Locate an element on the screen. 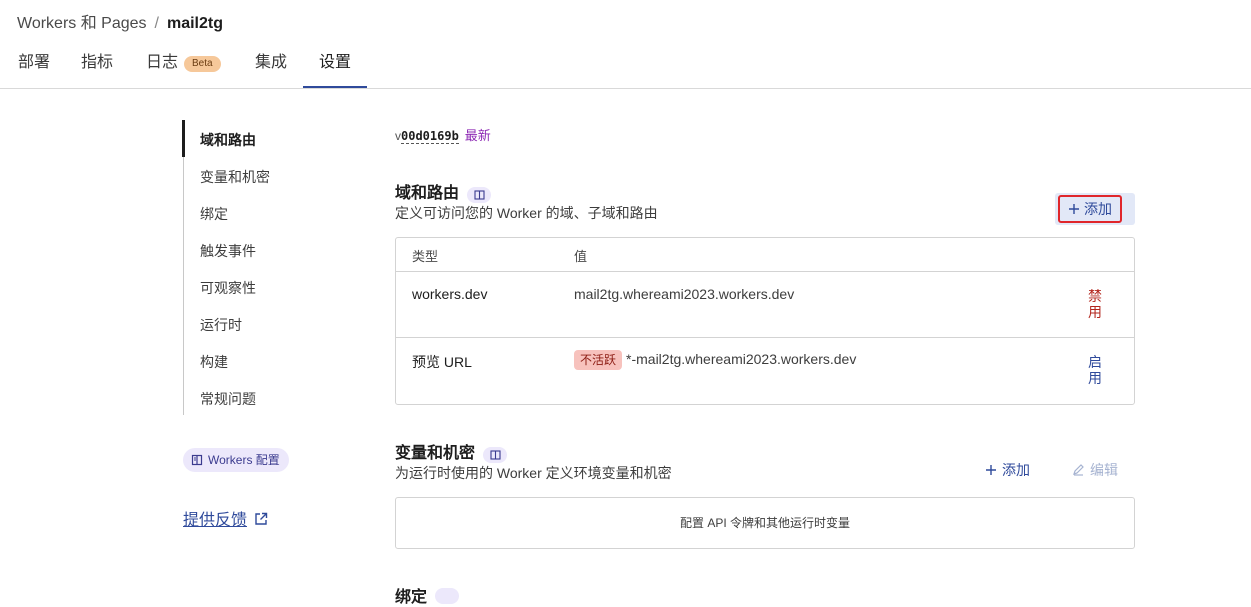 This screenshot has width=1251, height=607. external-link-icon is located at coordinates (261, 518).